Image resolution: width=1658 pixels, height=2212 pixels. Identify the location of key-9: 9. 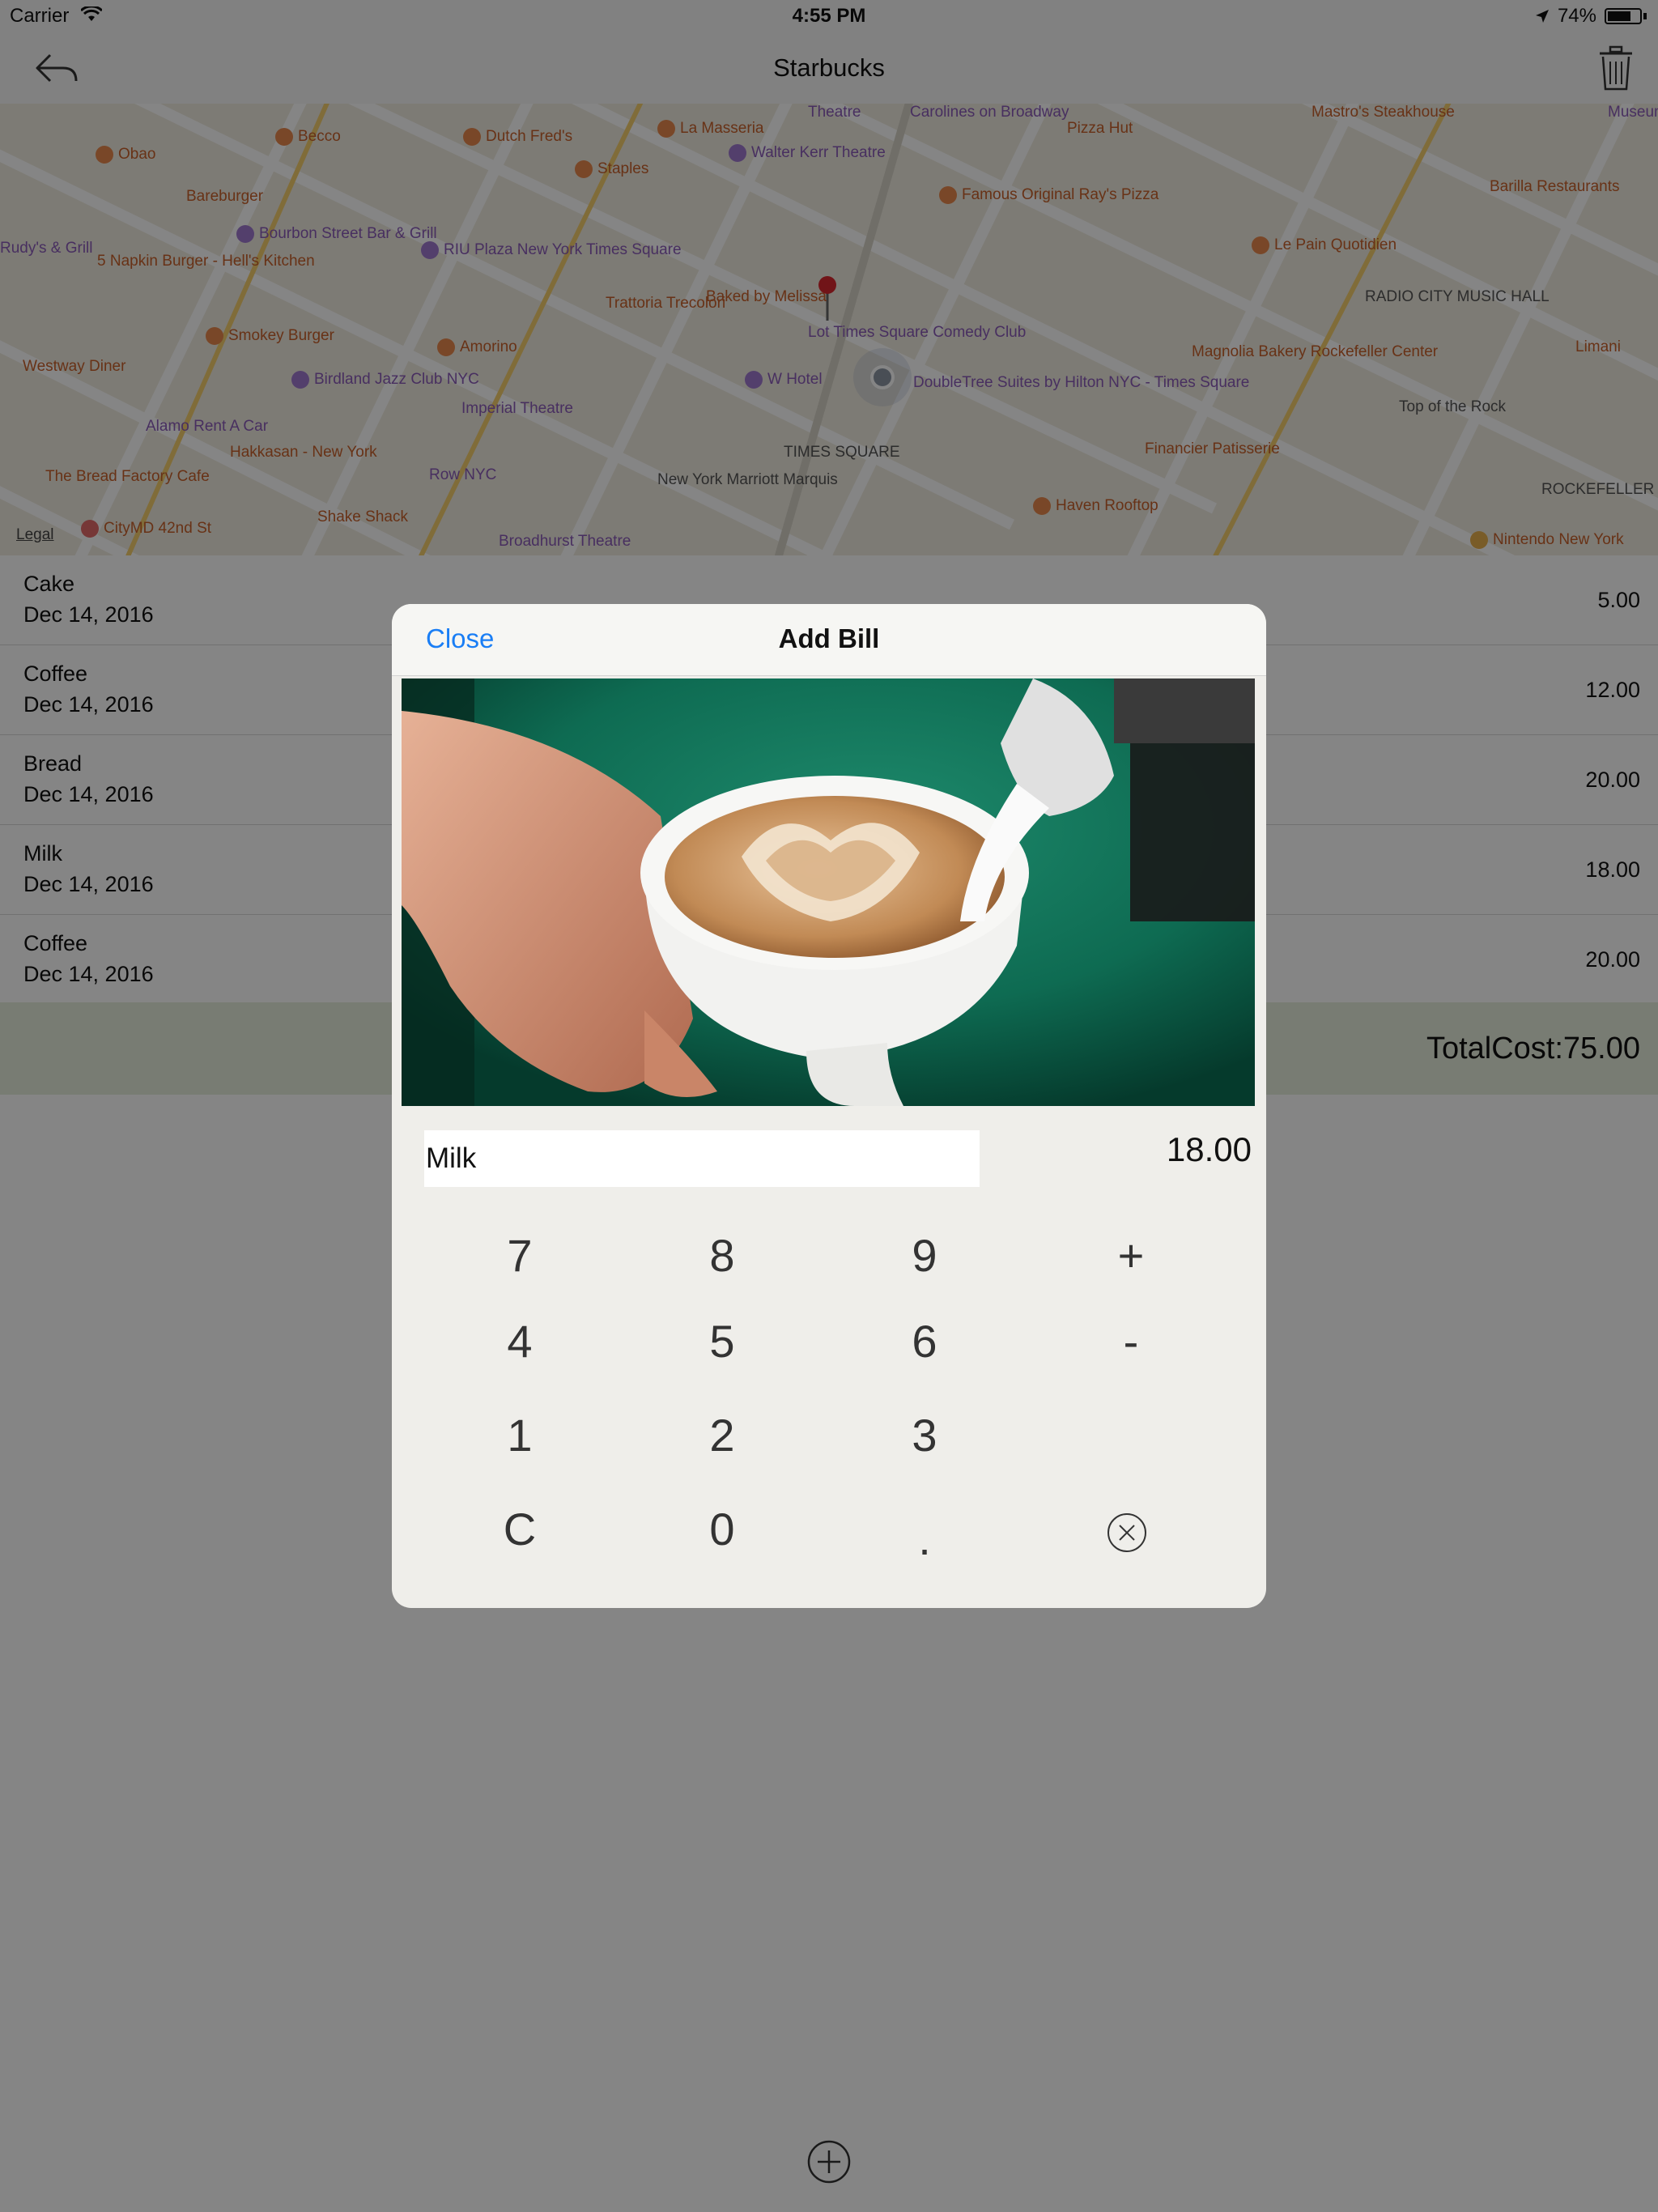
(924, 1255).